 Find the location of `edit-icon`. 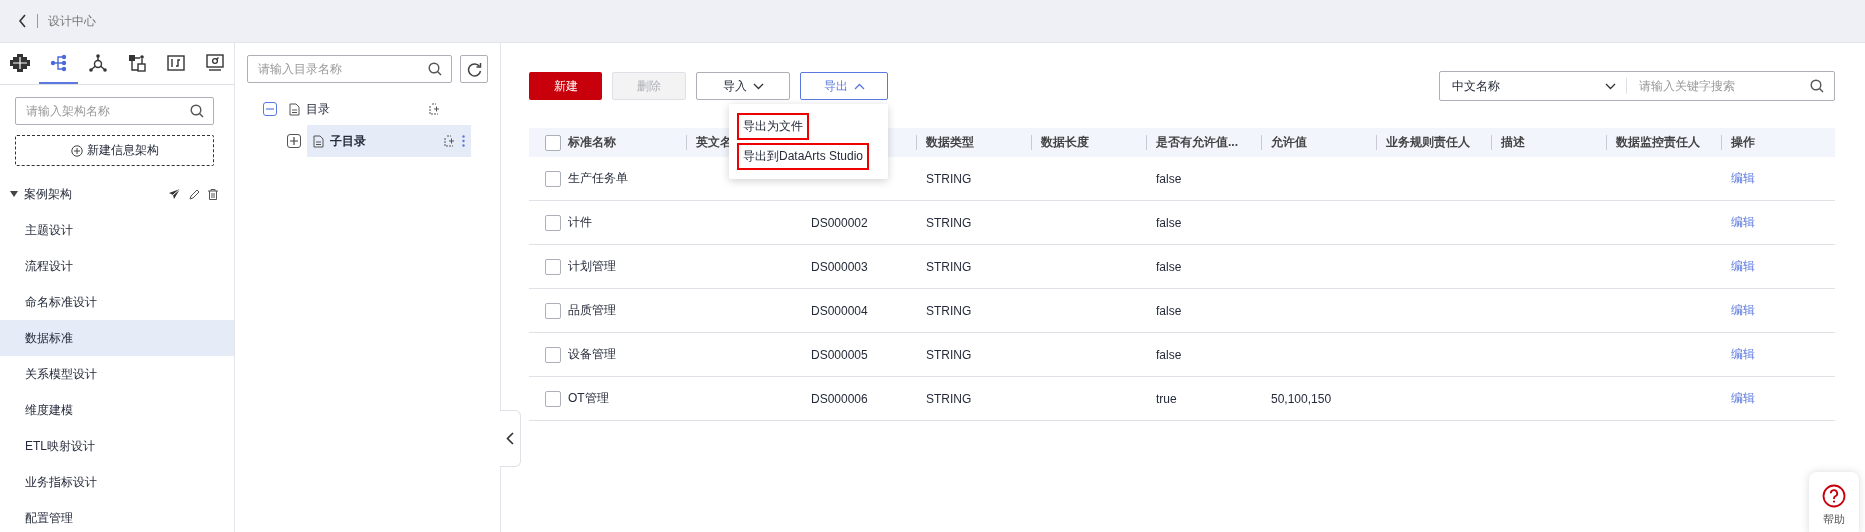

edit-icon is located at coordinates (194, 194).